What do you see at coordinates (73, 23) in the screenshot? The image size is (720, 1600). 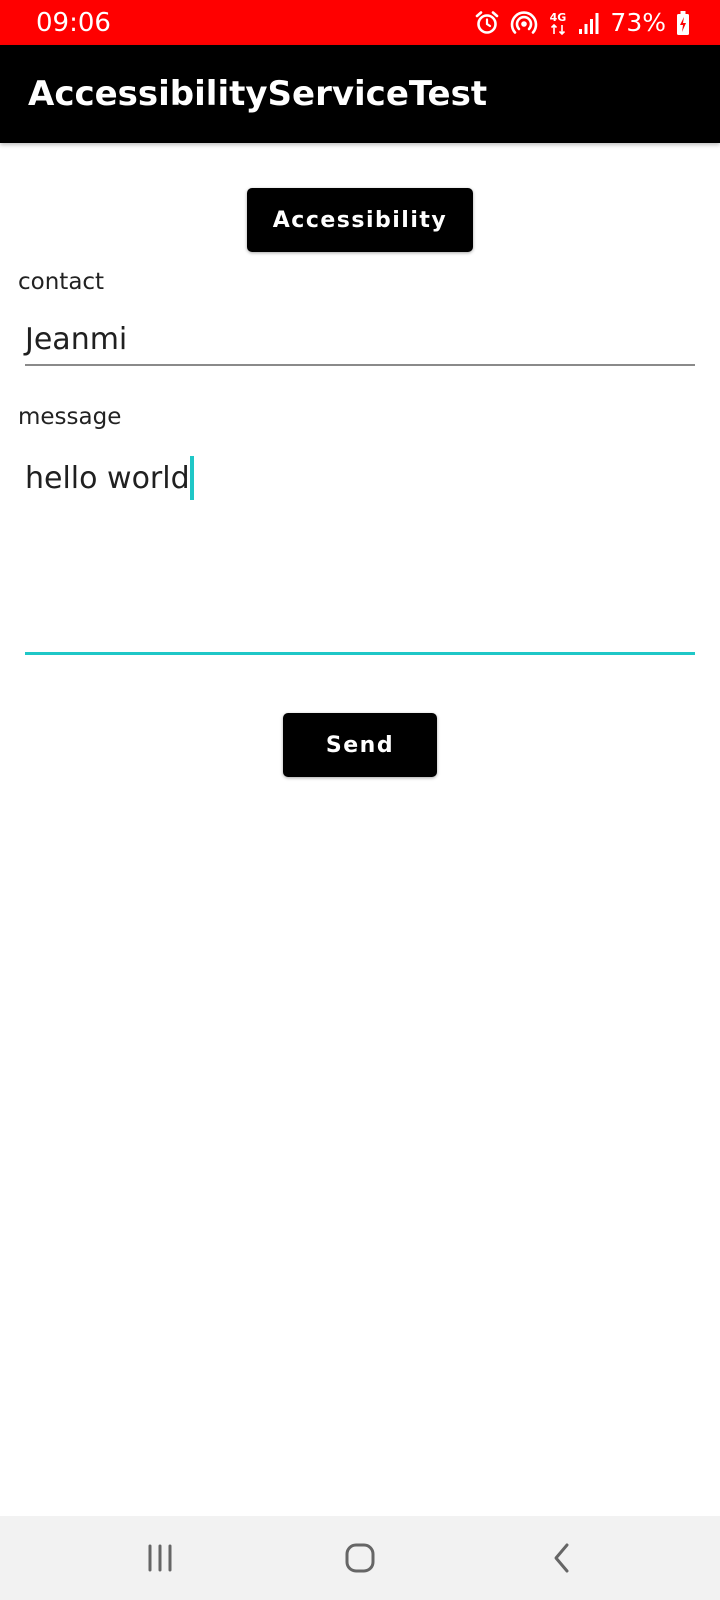 I see `status-time: 09:06` at bounding box center [73, 23].